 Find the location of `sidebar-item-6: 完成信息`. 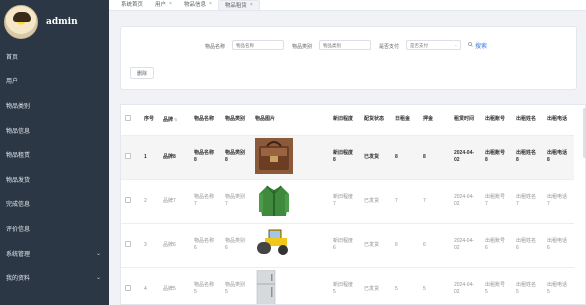

sidebar-item-6: 完成信息 is located at coordinates (54, 204).